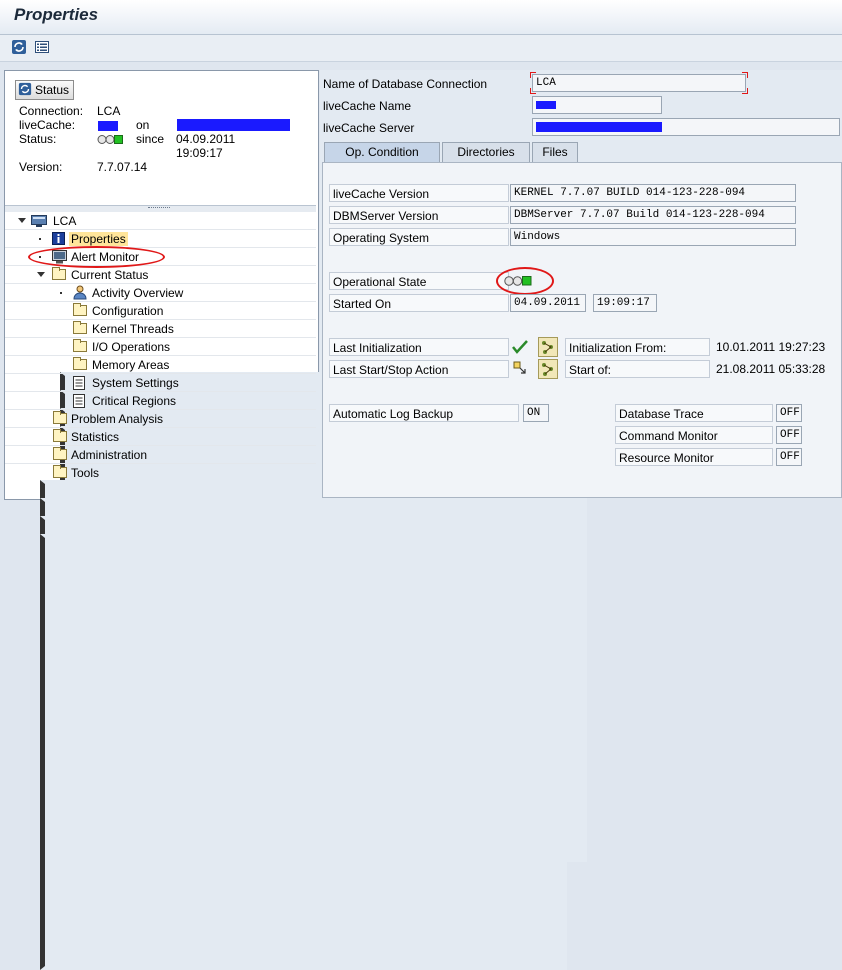  What do you see at coordinates (80, 294) in the screenshot?
I see `activity-icon` at bounding box center [80, 294].